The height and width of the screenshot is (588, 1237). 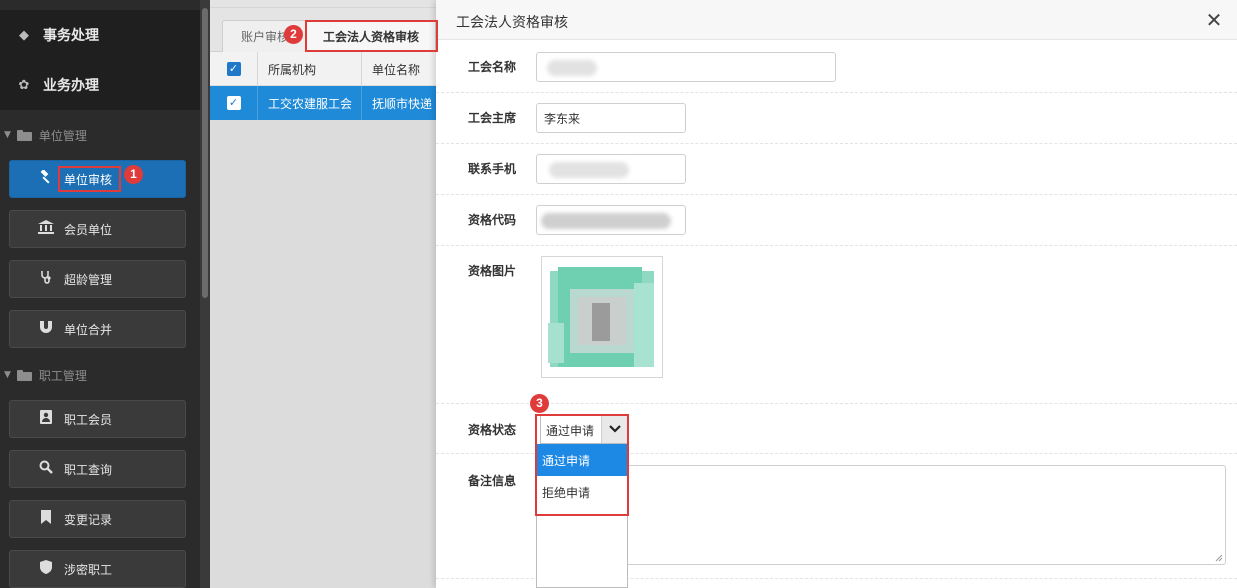 I want to click on sidebar-item-unit-merge: 单位合并, so click(x=97, y=329).